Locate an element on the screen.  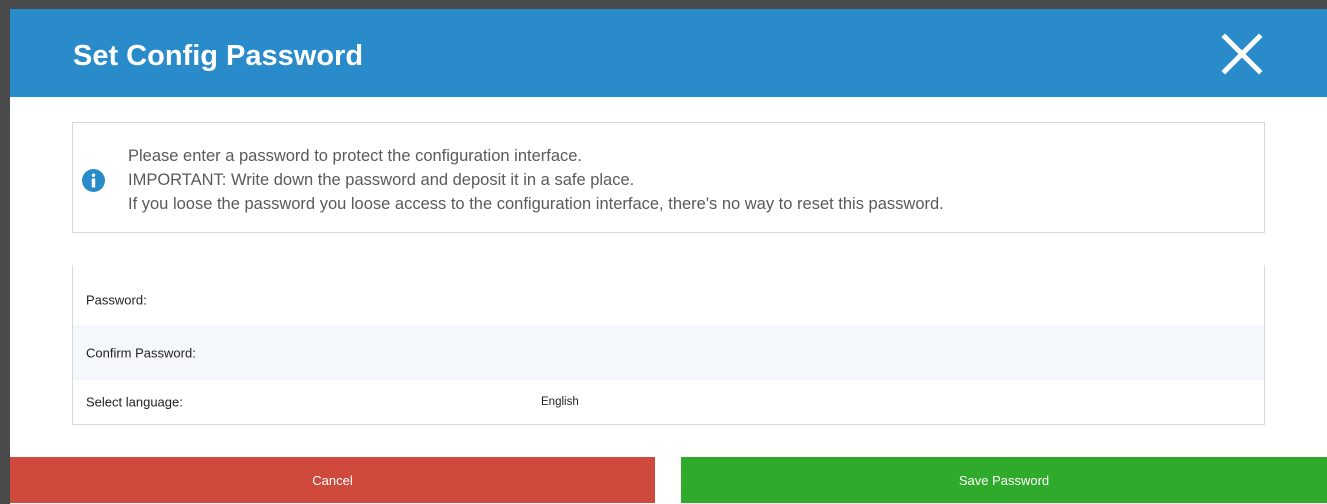
info-icon is located at coordinates (93, 180).